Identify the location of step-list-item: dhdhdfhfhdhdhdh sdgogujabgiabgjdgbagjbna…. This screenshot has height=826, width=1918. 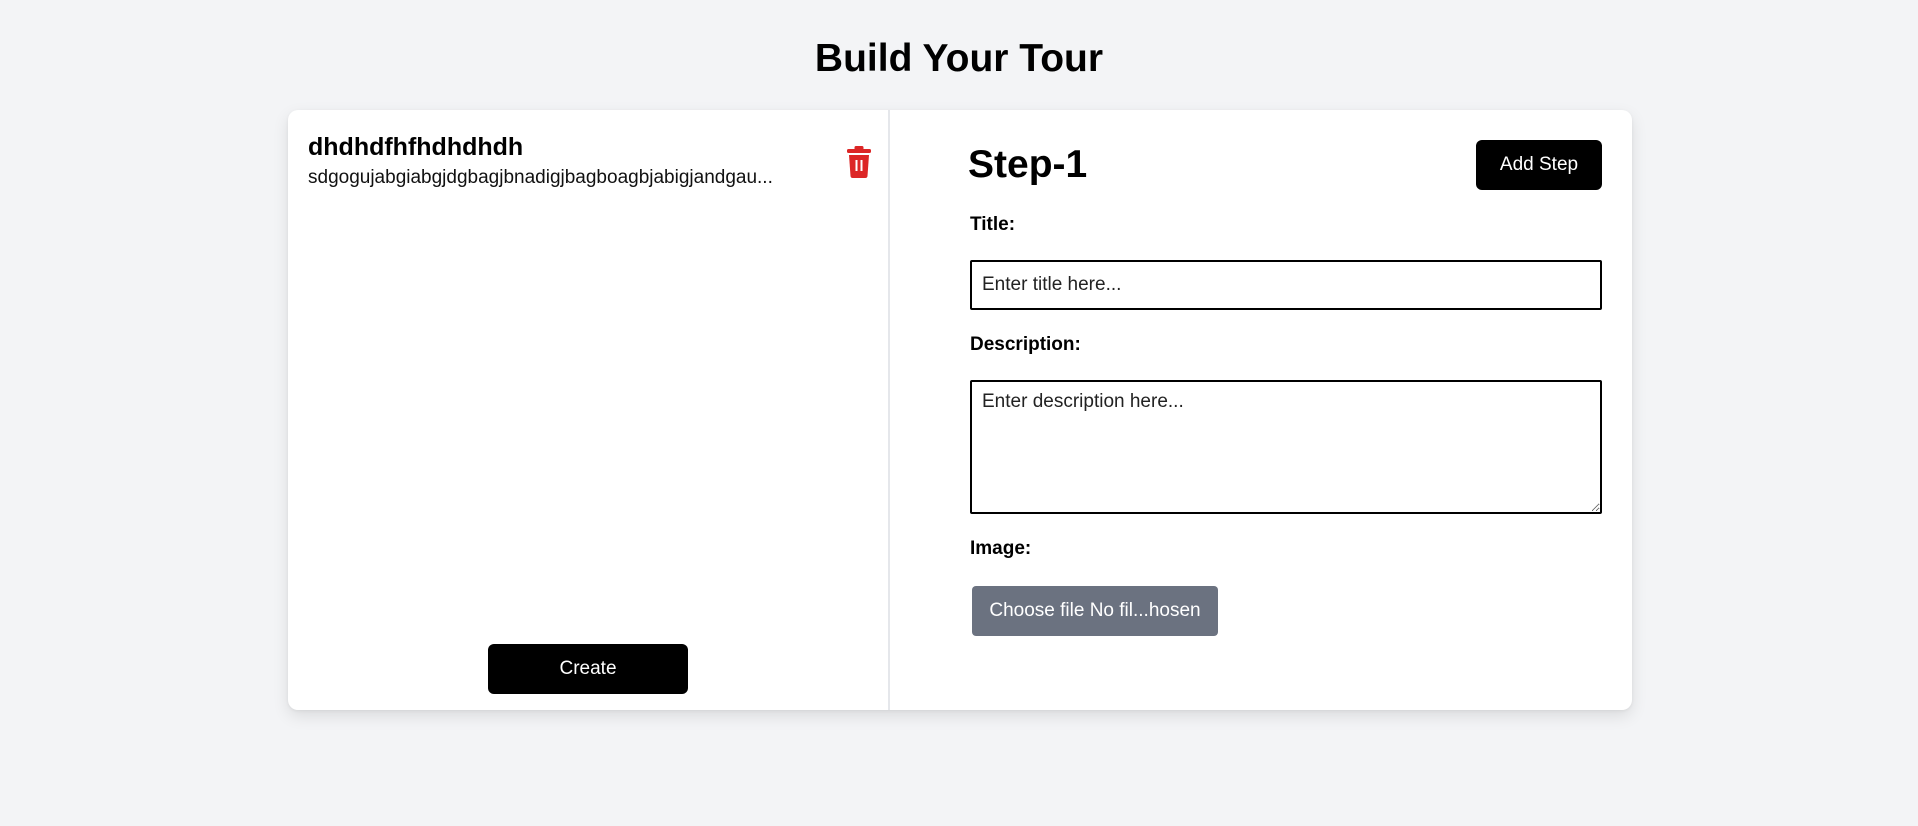
(588, 161).